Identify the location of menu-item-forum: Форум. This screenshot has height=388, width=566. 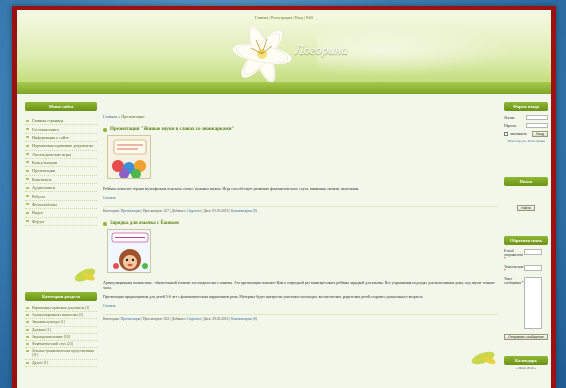
(61, 222).